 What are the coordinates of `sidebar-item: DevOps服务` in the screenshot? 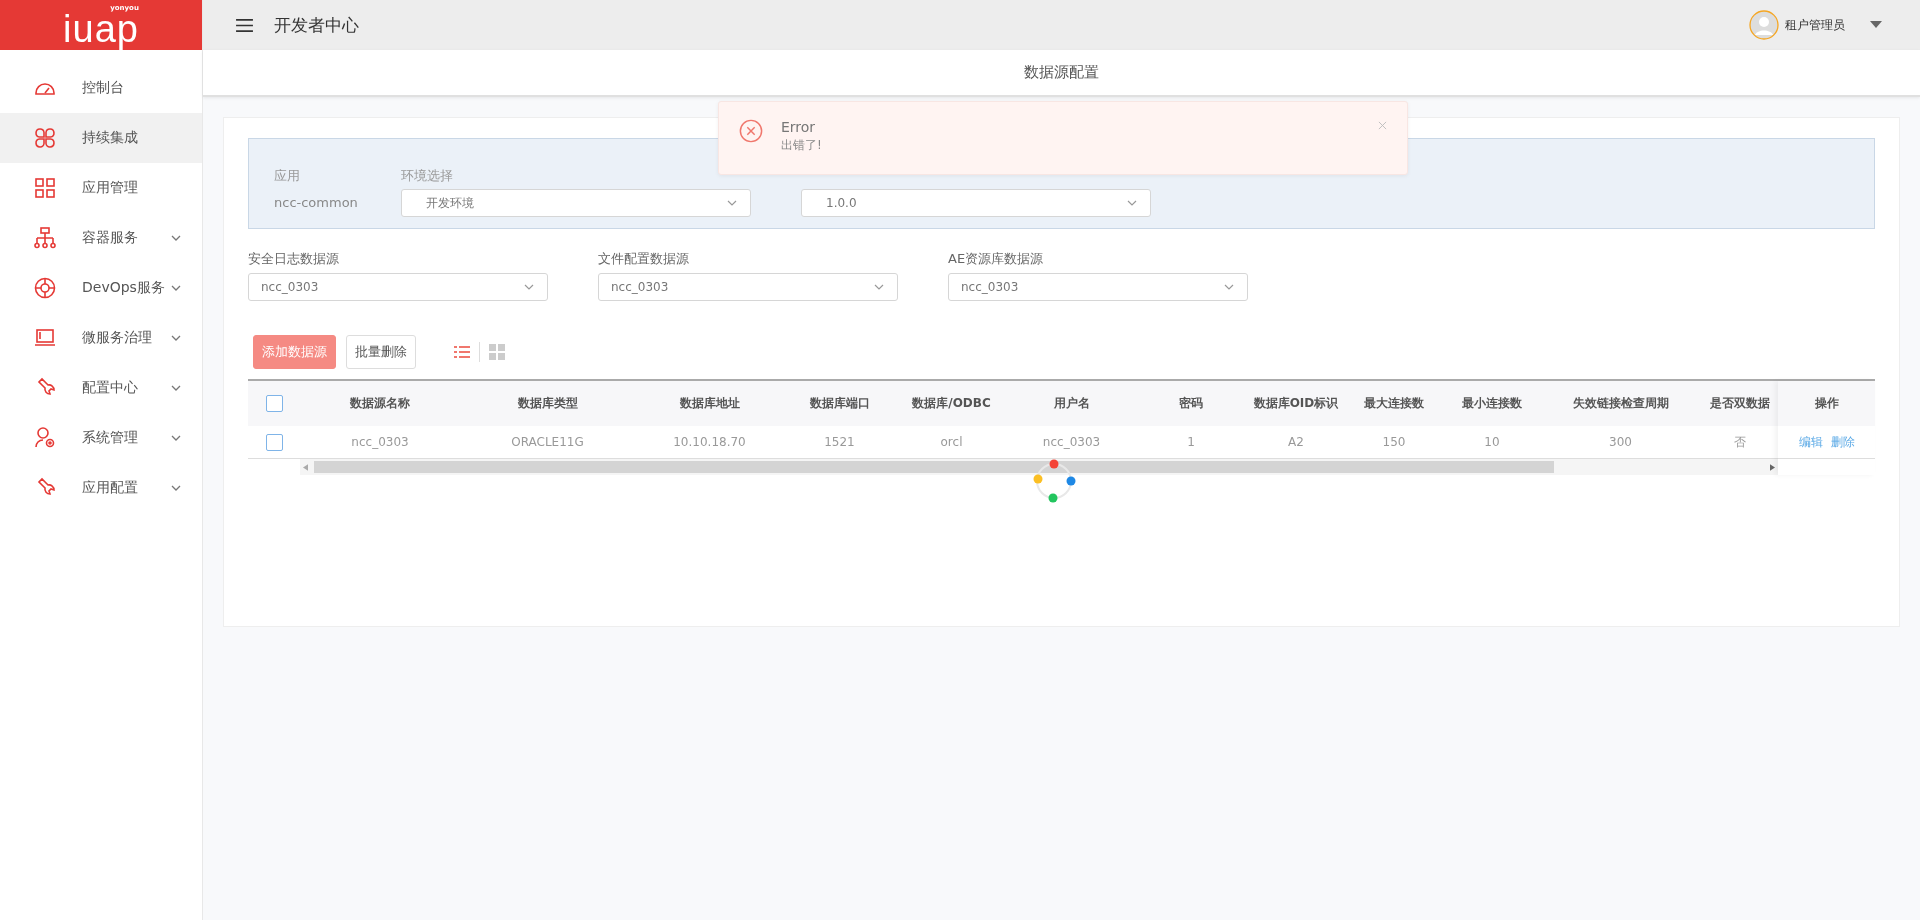 It's located at (101, 288).